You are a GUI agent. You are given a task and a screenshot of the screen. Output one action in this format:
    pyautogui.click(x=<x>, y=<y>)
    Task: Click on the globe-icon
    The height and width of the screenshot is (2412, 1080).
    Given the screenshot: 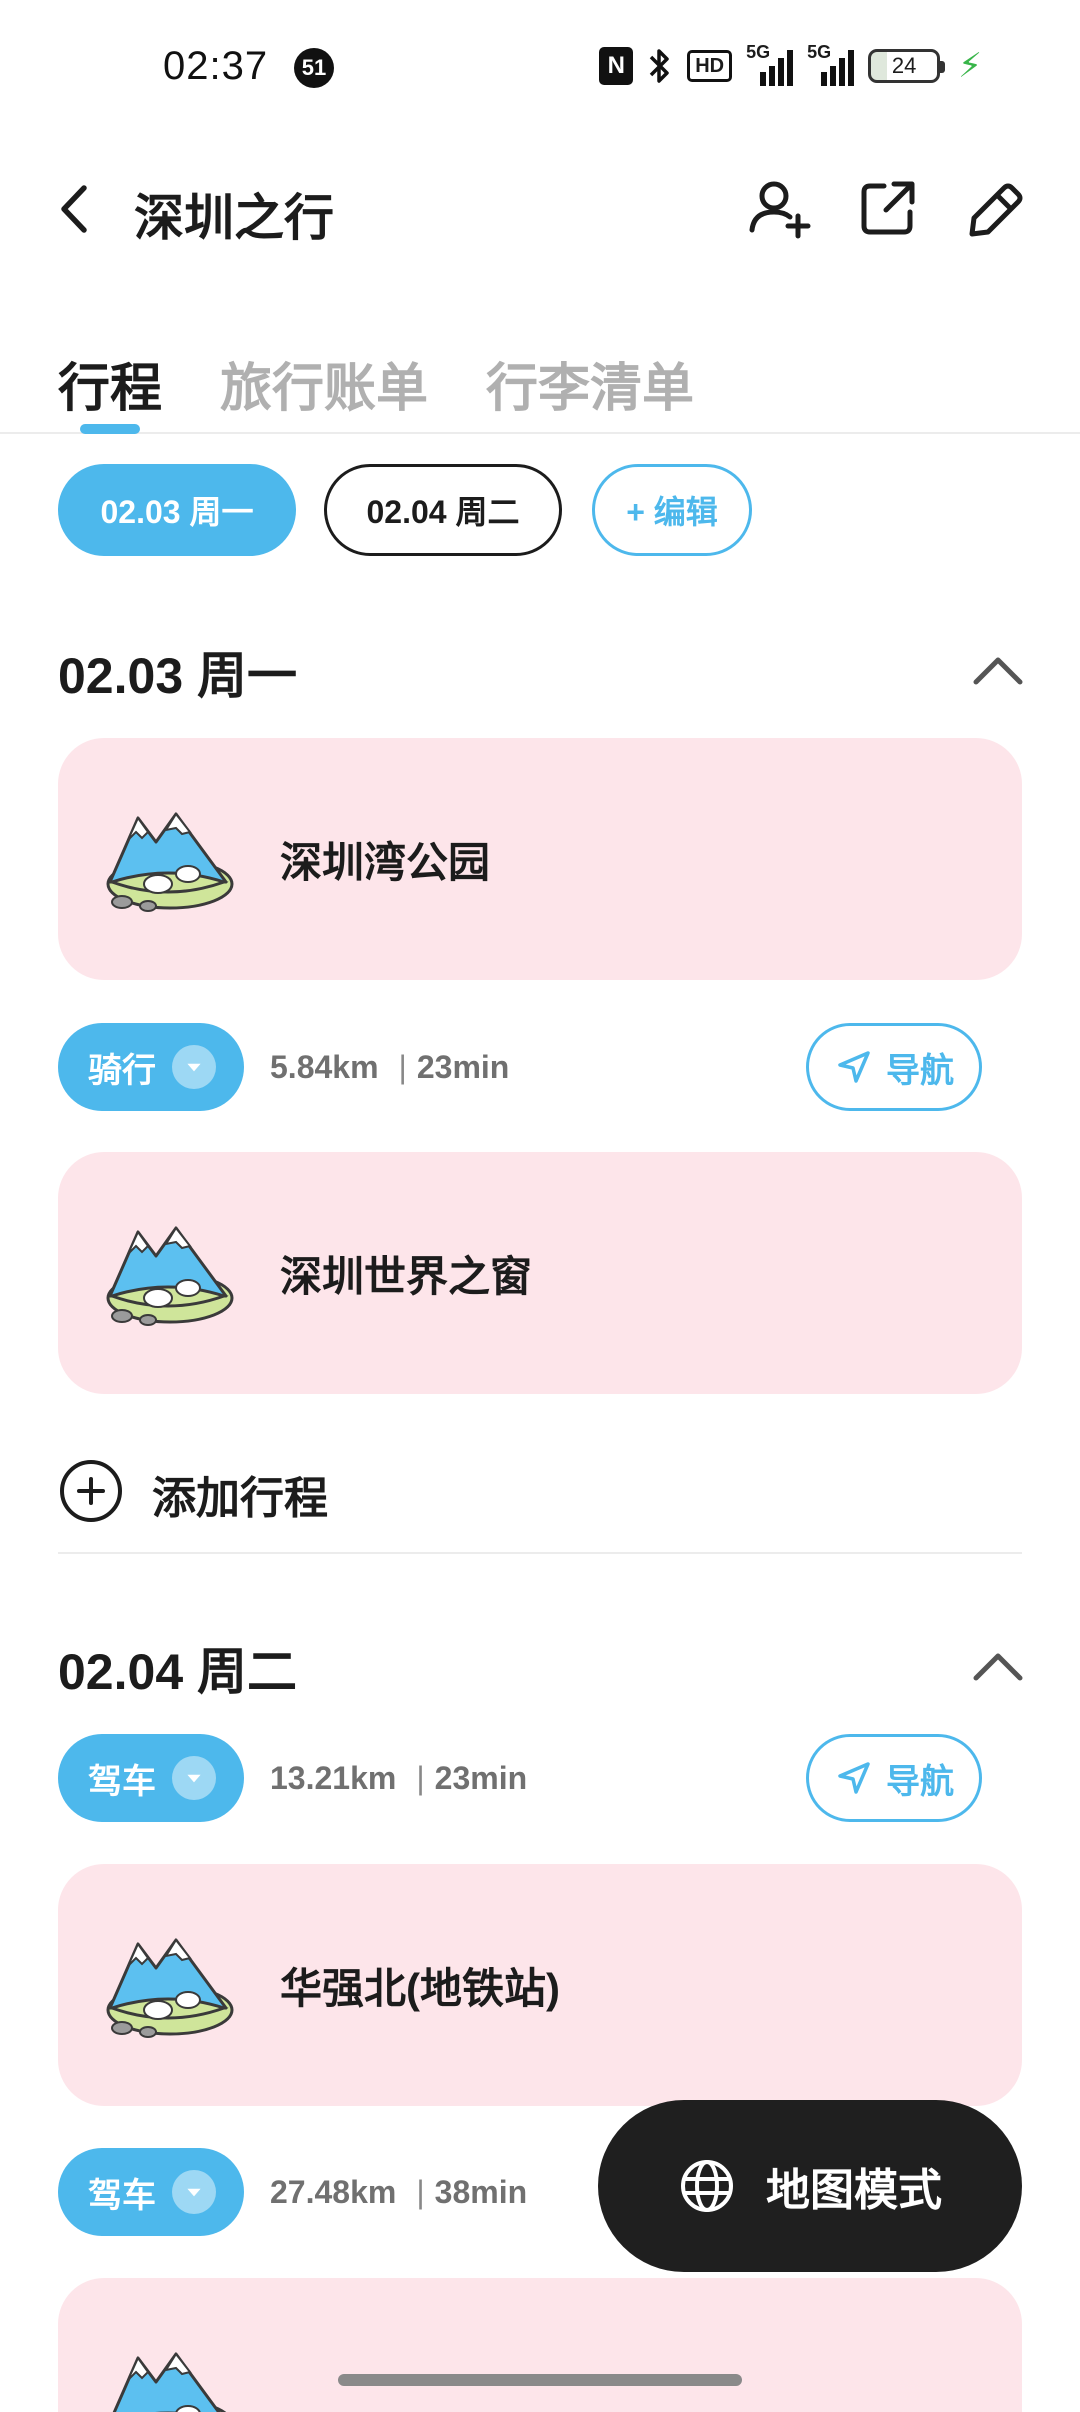 What is the action you would take?
    pyautogui.click(x=707, y=2186)
    